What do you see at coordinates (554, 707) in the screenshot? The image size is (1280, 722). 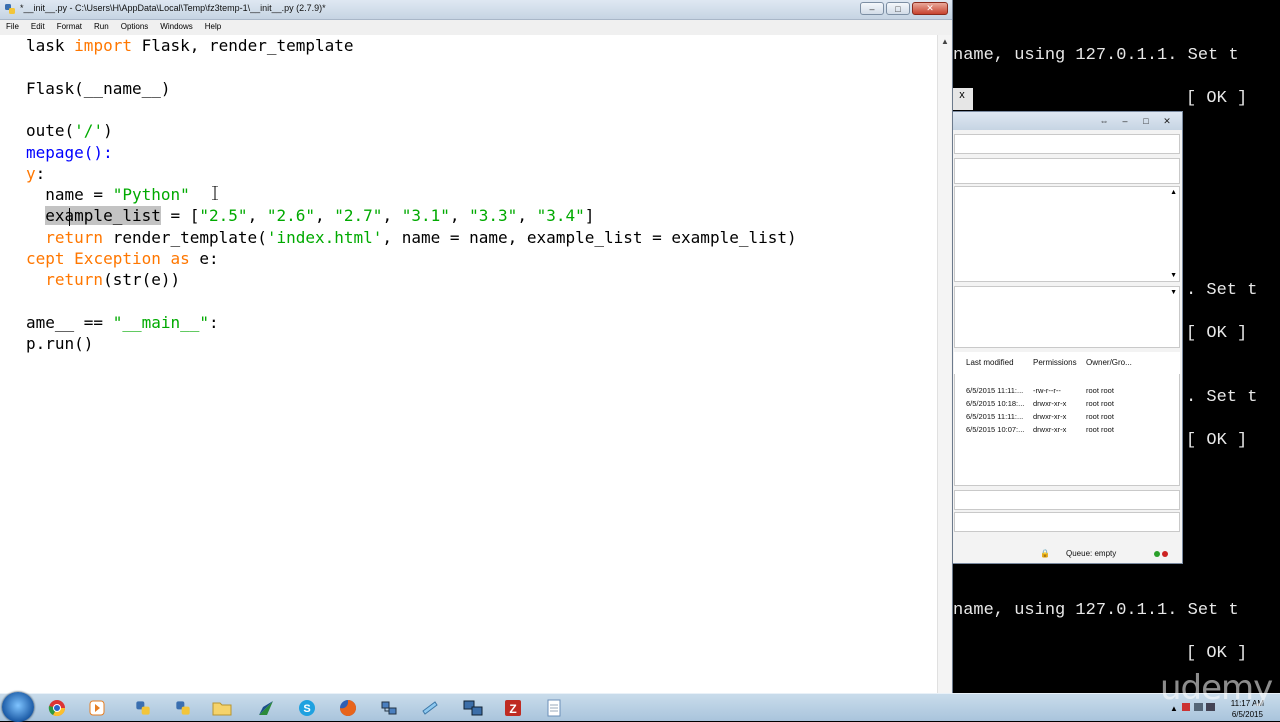 I see `notepad-icon` at bounding box center [554, 707].